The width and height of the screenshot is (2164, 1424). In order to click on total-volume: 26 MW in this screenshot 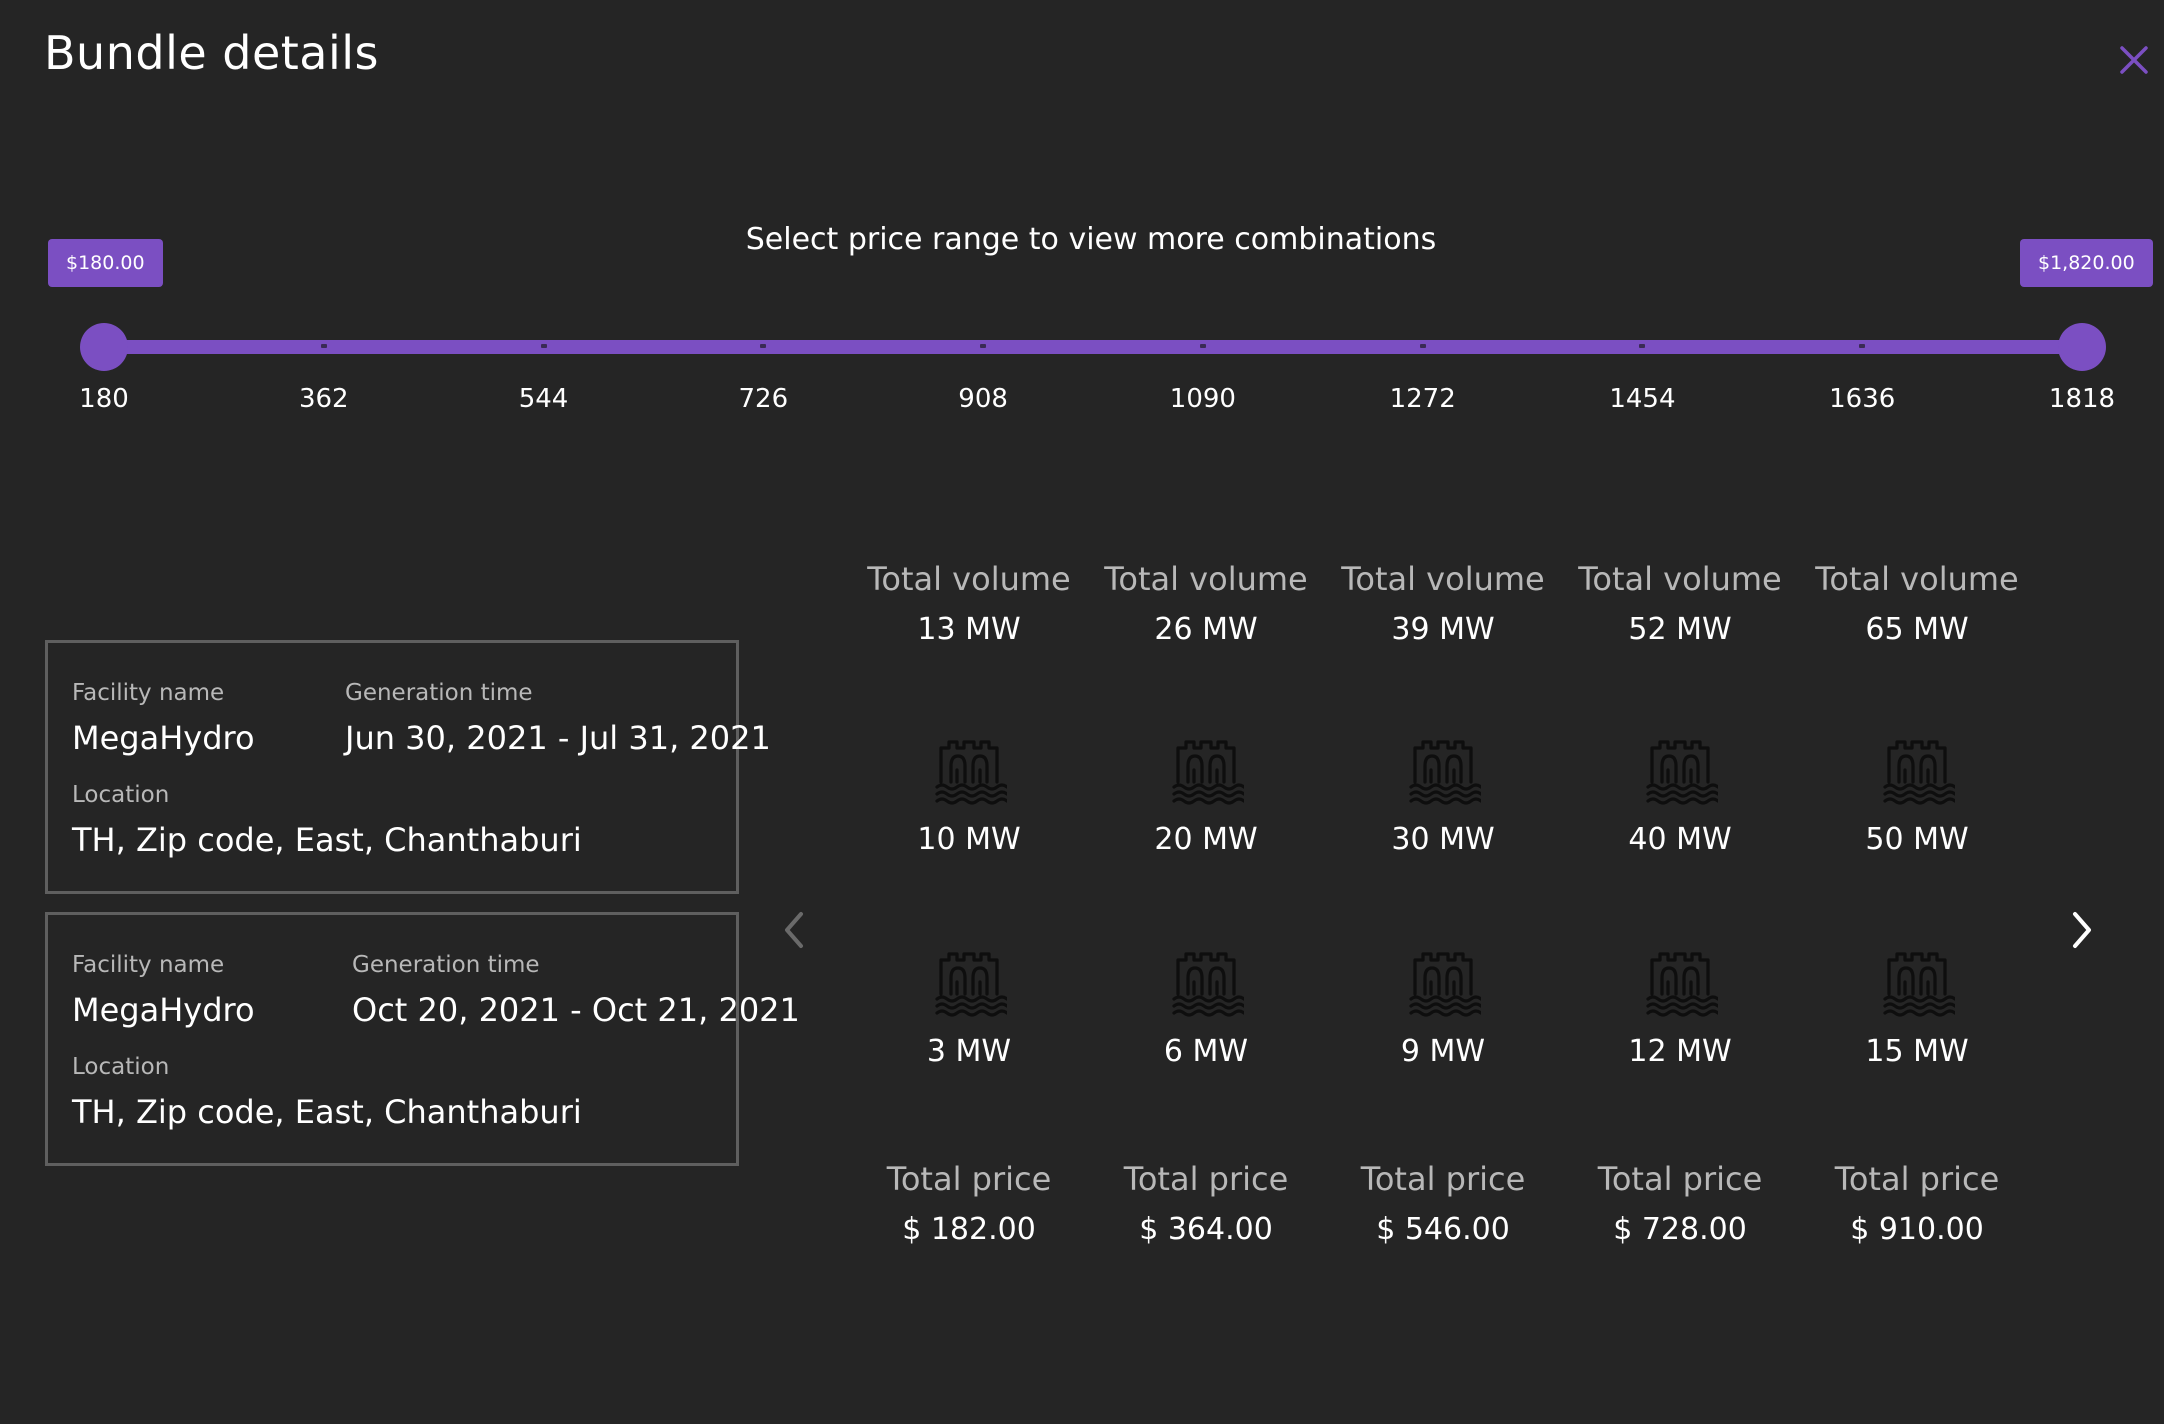, I will do `click(1206, 629)`.